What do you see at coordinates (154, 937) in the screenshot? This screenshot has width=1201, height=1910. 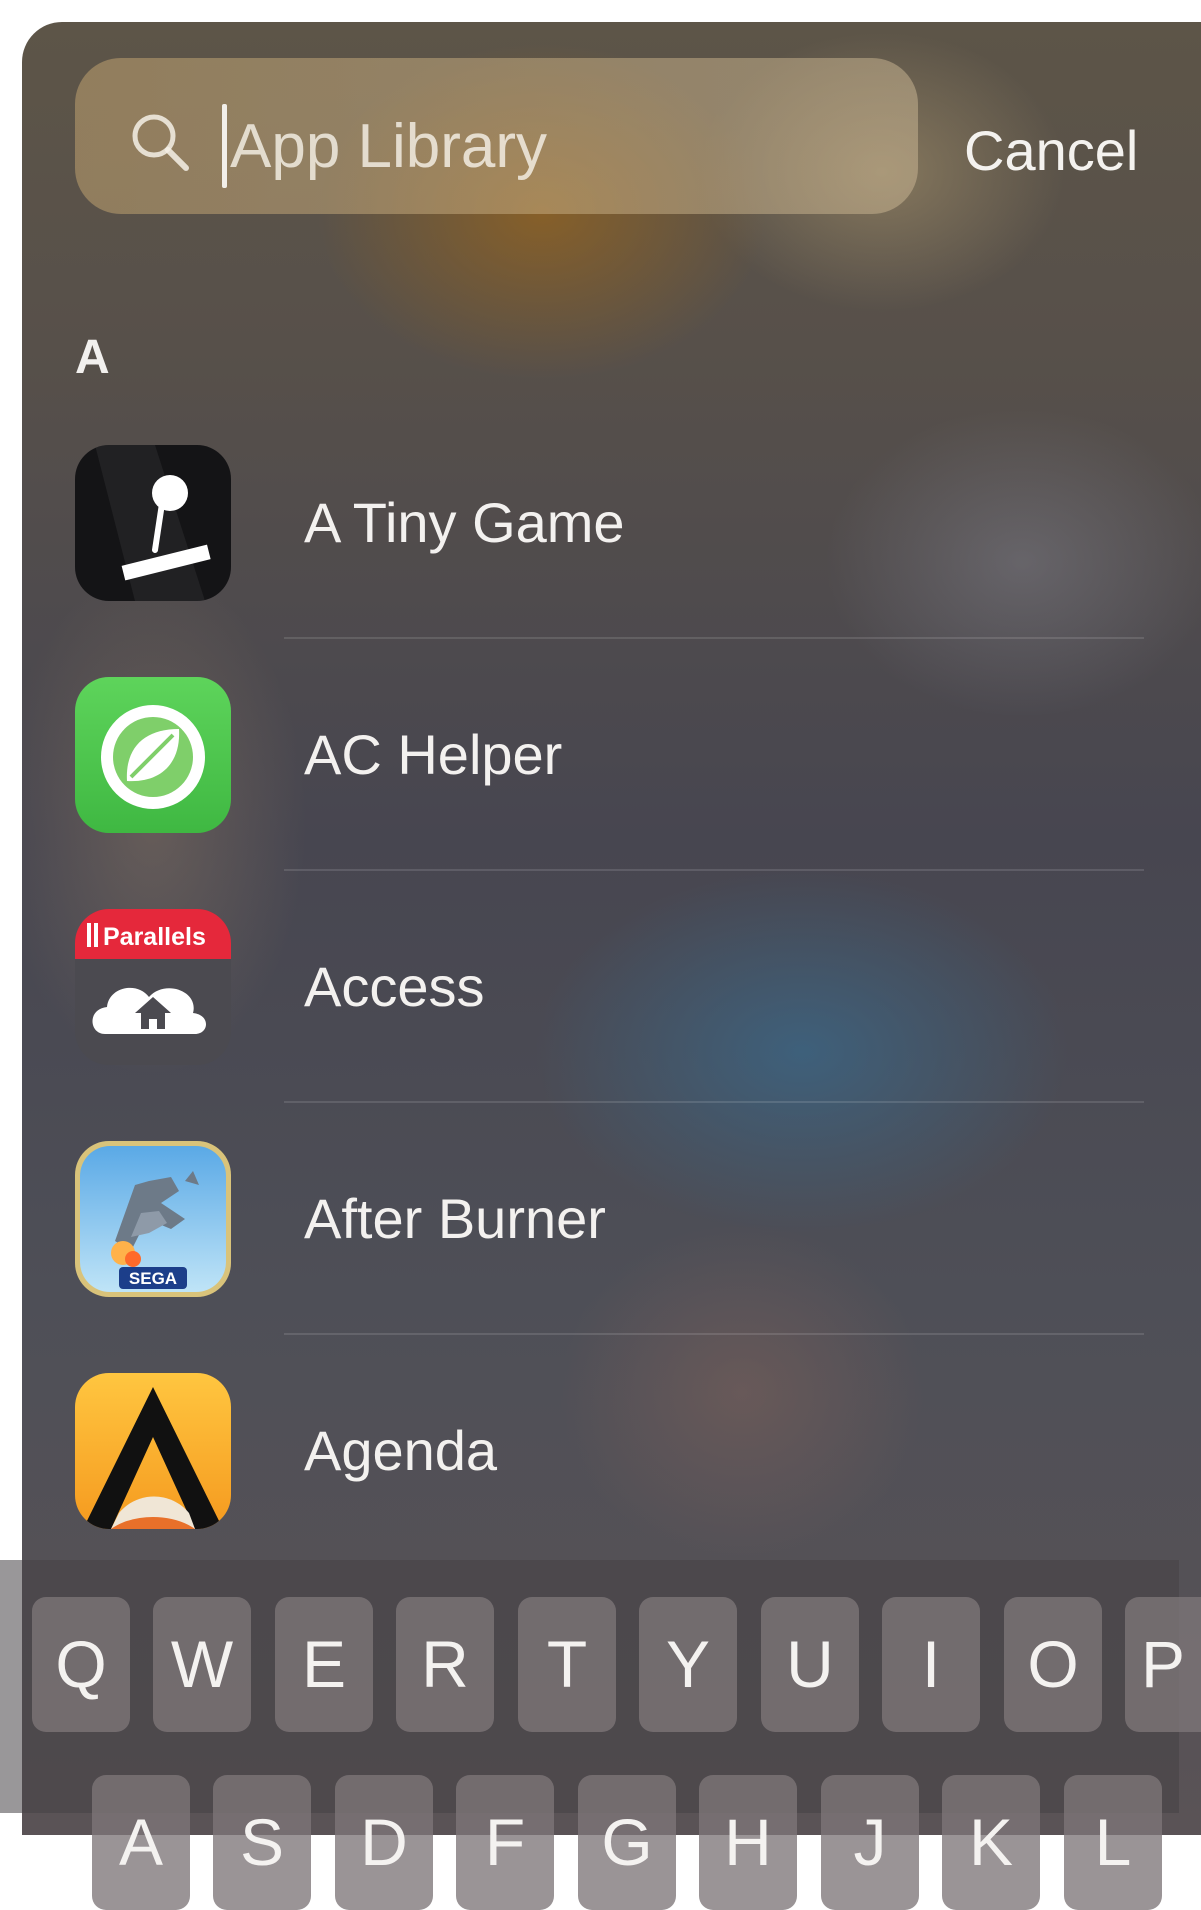 I see `parallels-banner-text: Parallels` at bounding box center [154, 937].